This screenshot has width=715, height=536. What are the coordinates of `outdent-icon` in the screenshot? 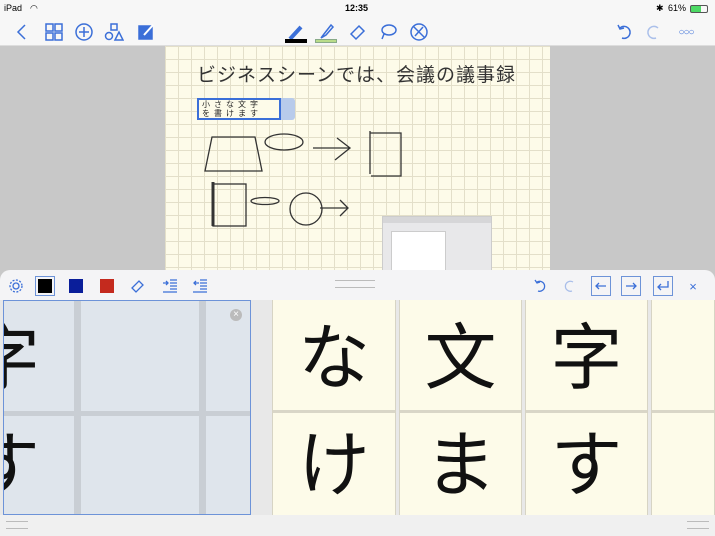 It's located at (200, 286).